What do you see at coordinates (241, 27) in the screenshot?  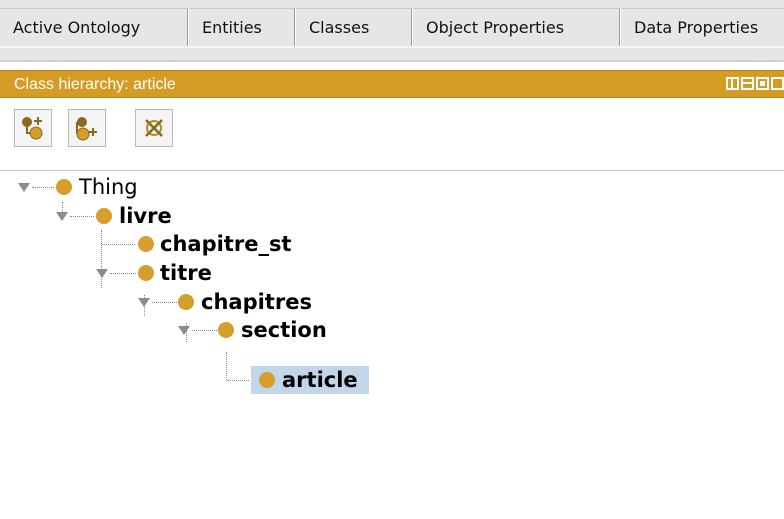 I see `tab-entities: Entities` at bounding box center [241, 27].